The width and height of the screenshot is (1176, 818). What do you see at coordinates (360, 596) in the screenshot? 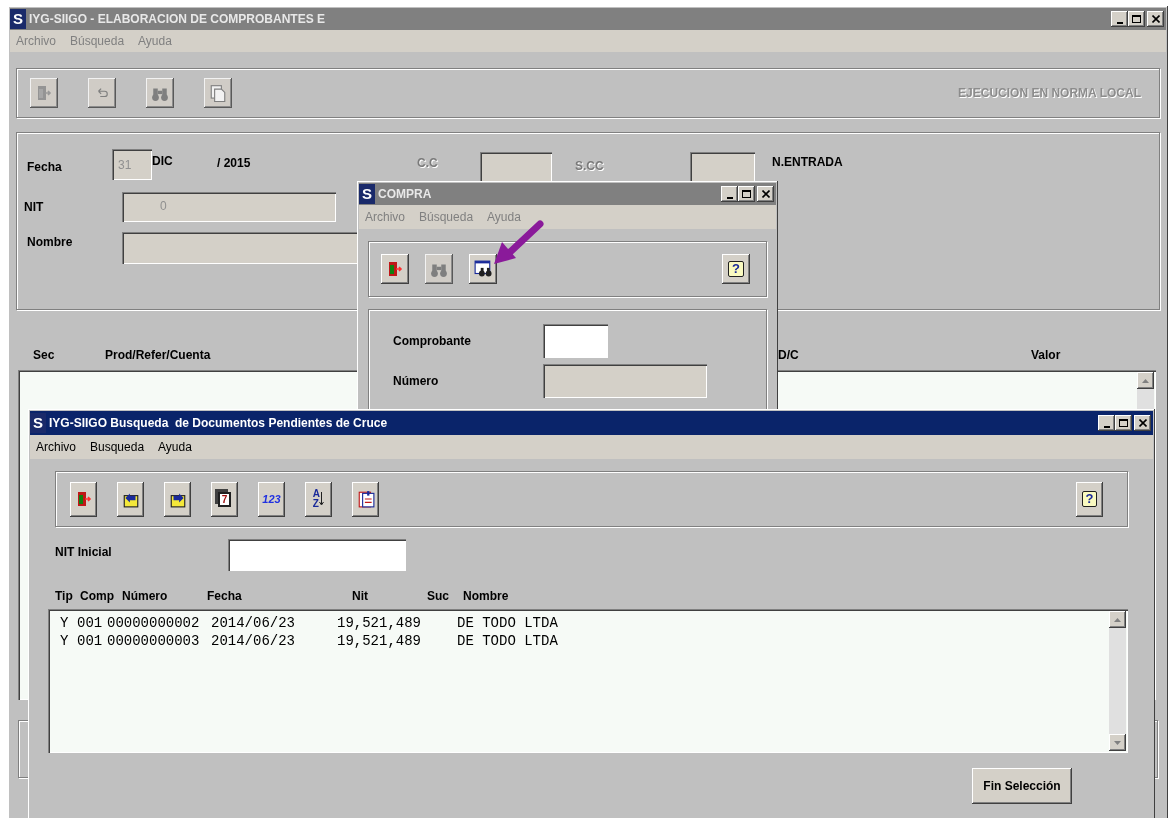
I see `column-header: Nit` at bounding box center [360, 596].